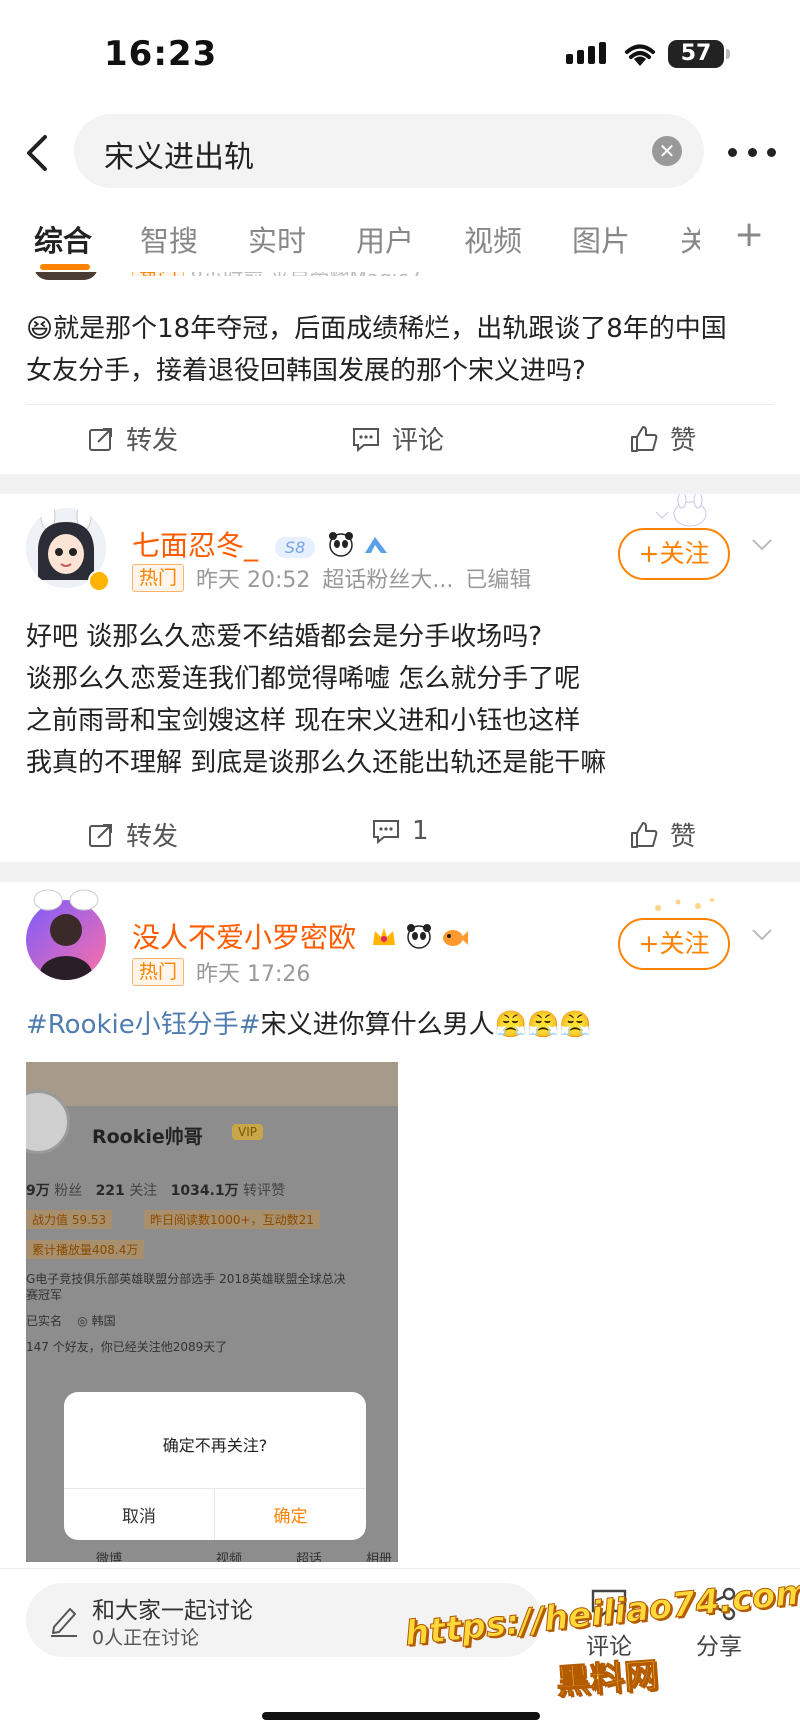  Describe the element at coordinates (640, 55) in the screenshot. I see `wifi-icon` at that location.